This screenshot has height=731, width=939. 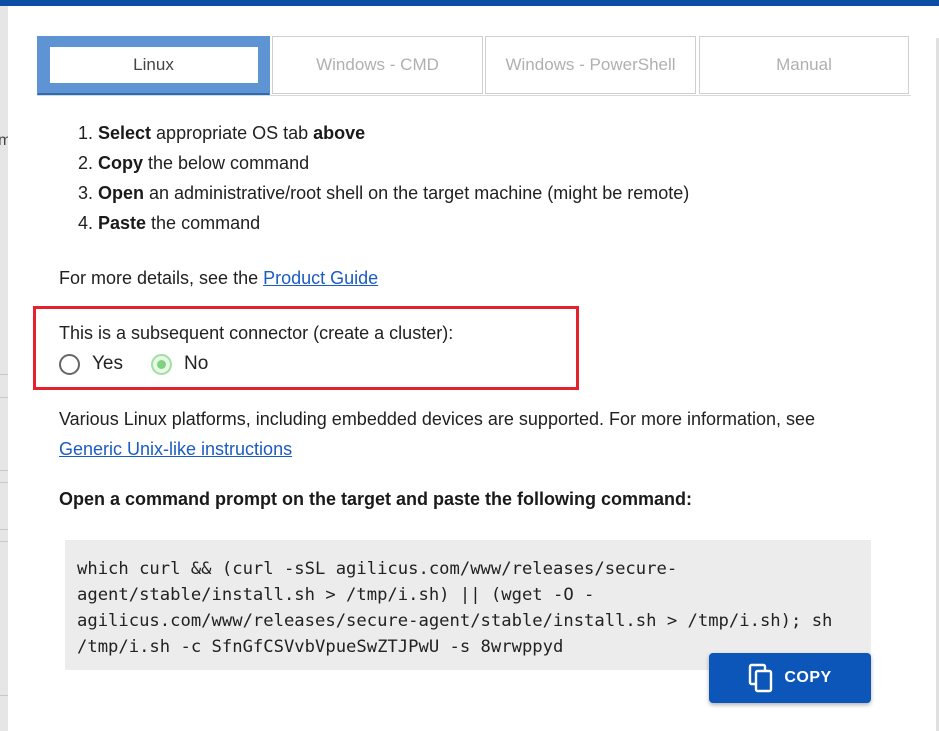 What do you see at coordinates (86, 193) in the screenshot?
I see `step-number: 3.` at bounding box center [86, 193].